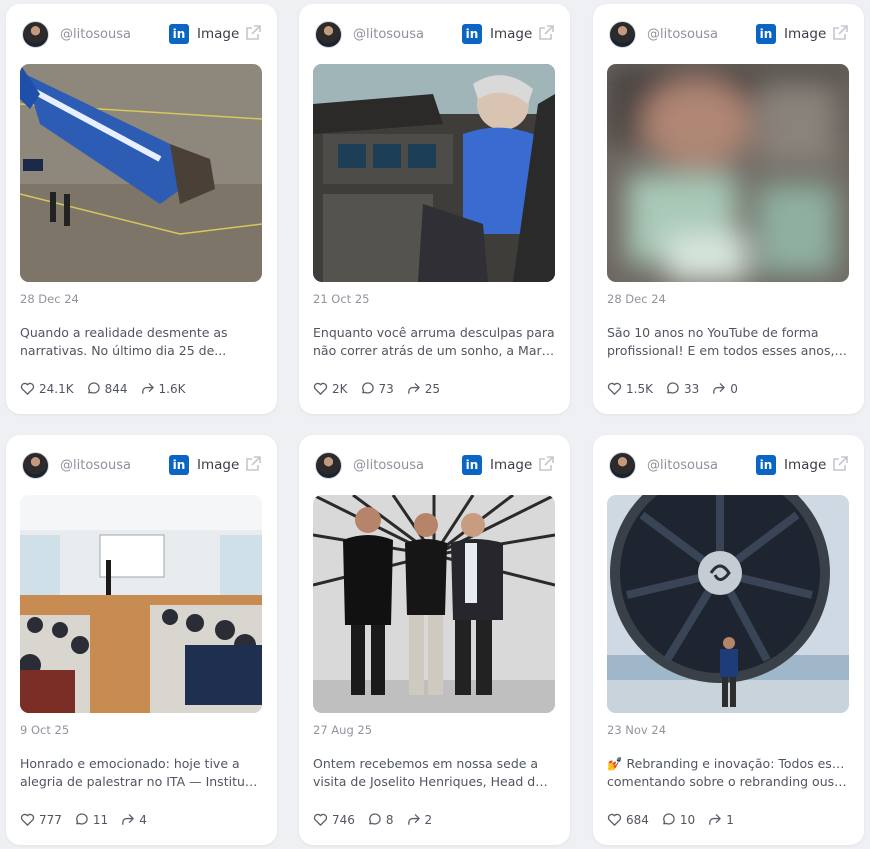 This screenshot has width=870, height=849. What do you see at coordinates (637, 730) in the screenshot?
I see `post-date: 23 Nov 24` at bounding box center [637, 730].